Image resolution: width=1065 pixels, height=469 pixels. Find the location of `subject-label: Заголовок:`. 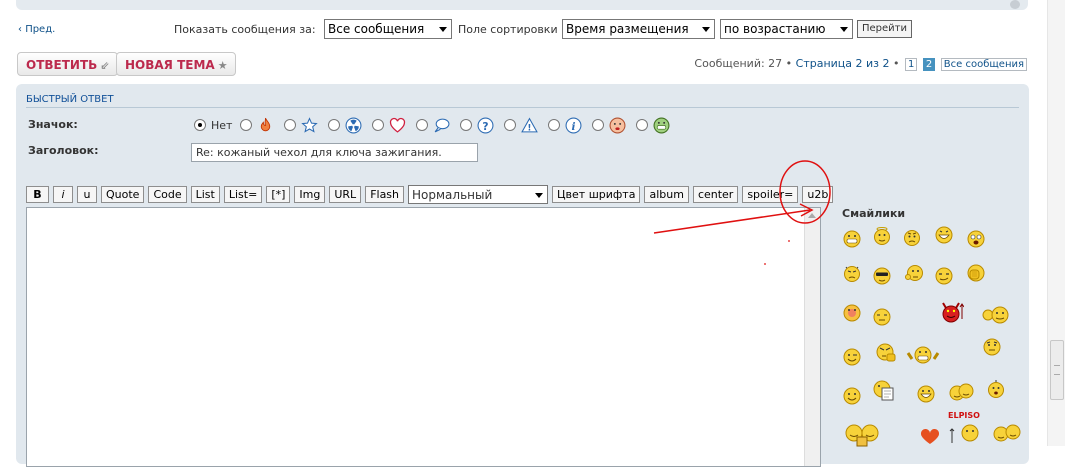

subject-label: Заголовок: is located at coordinates (63, 150).